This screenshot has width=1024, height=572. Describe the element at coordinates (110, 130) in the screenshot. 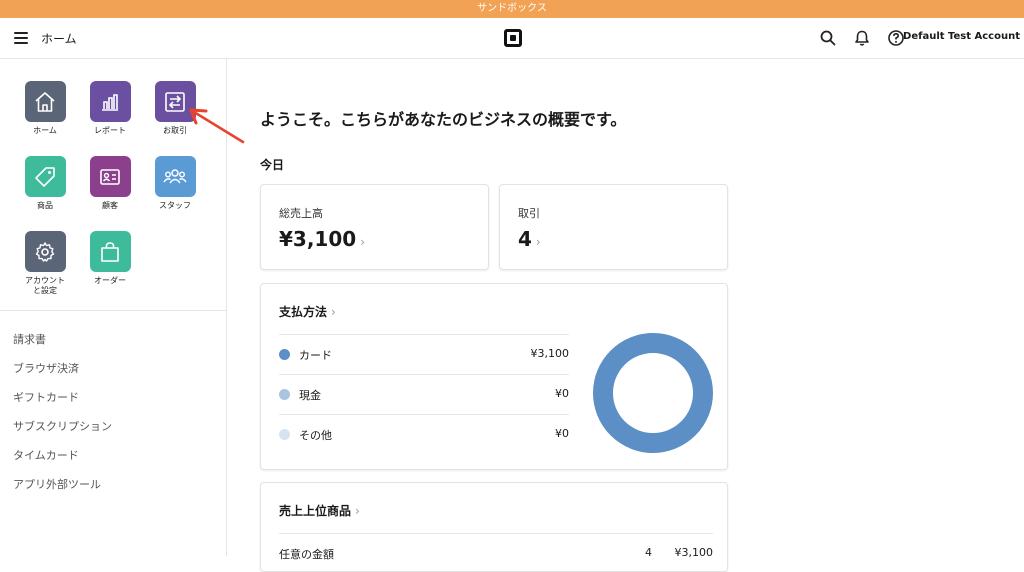

I see `app-tile-label: レポート` at that location.